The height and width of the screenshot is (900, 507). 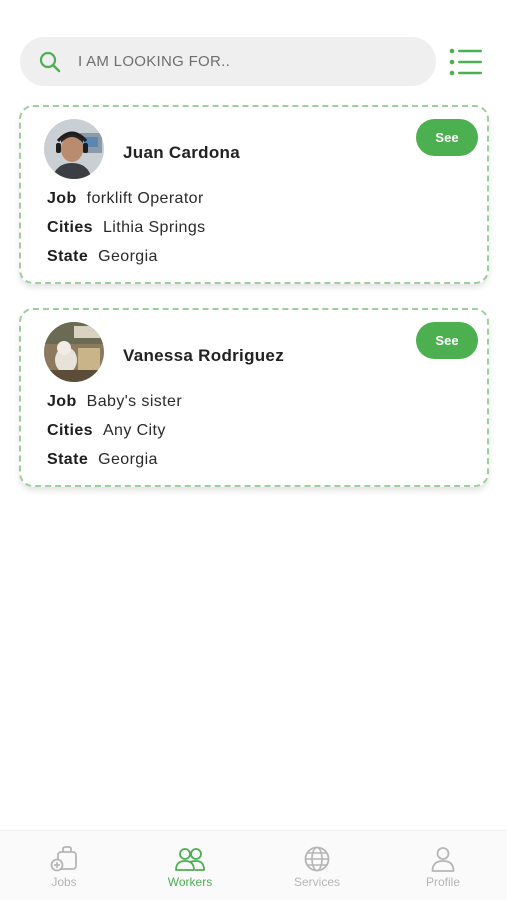 I want to click on cities-value: Any City, so click(x=134, y=430).